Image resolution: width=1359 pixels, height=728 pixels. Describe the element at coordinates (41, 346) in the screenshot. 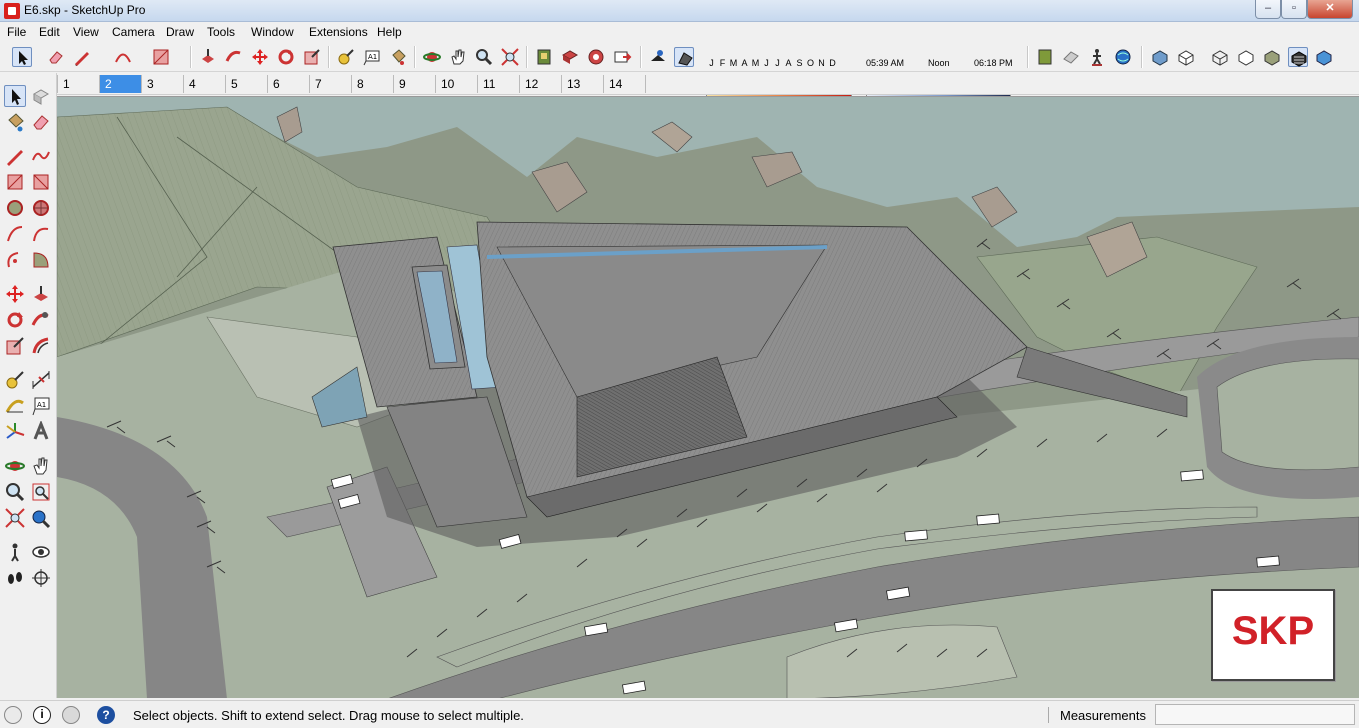

I see `offset-icon` at that location.